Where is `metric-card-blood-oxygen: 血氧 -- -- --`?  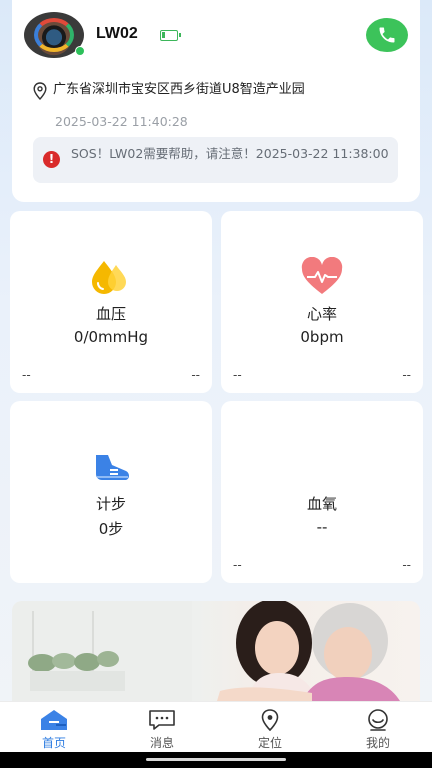 metric-card-blood-oxygen: 血氧 -- -- -- is located at coordinates (322, 492).